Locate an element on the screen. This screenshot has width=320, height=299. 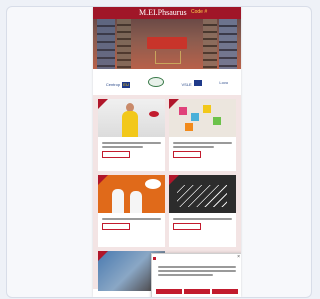
cookie-banner: × is located at coordinates (196, 275).